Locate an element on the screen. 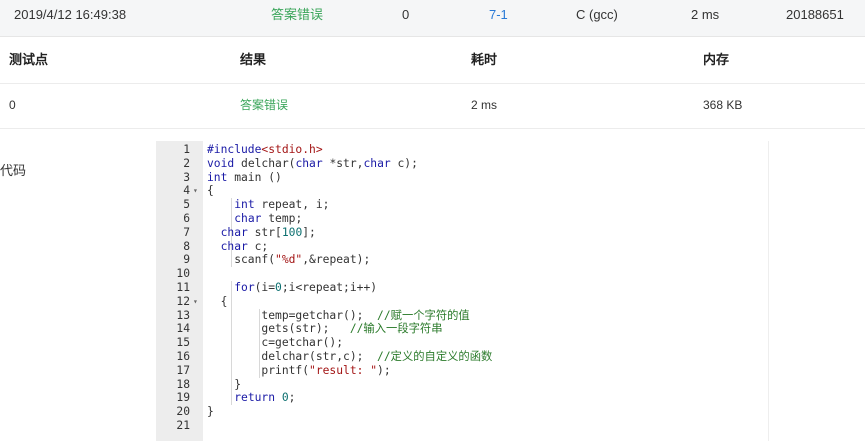  code-line: 7 char str[100]; is located at coordinates (462, 232).